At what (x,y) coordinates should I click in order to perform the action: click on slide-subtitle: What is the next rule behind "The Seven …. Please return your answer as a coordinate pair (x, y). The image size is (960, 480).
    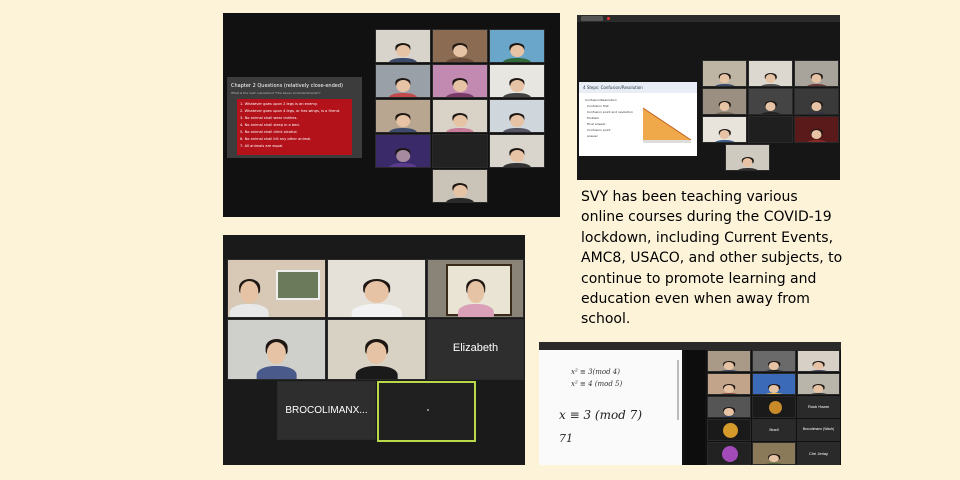
    Looking at the image, I should click on (276, 93).